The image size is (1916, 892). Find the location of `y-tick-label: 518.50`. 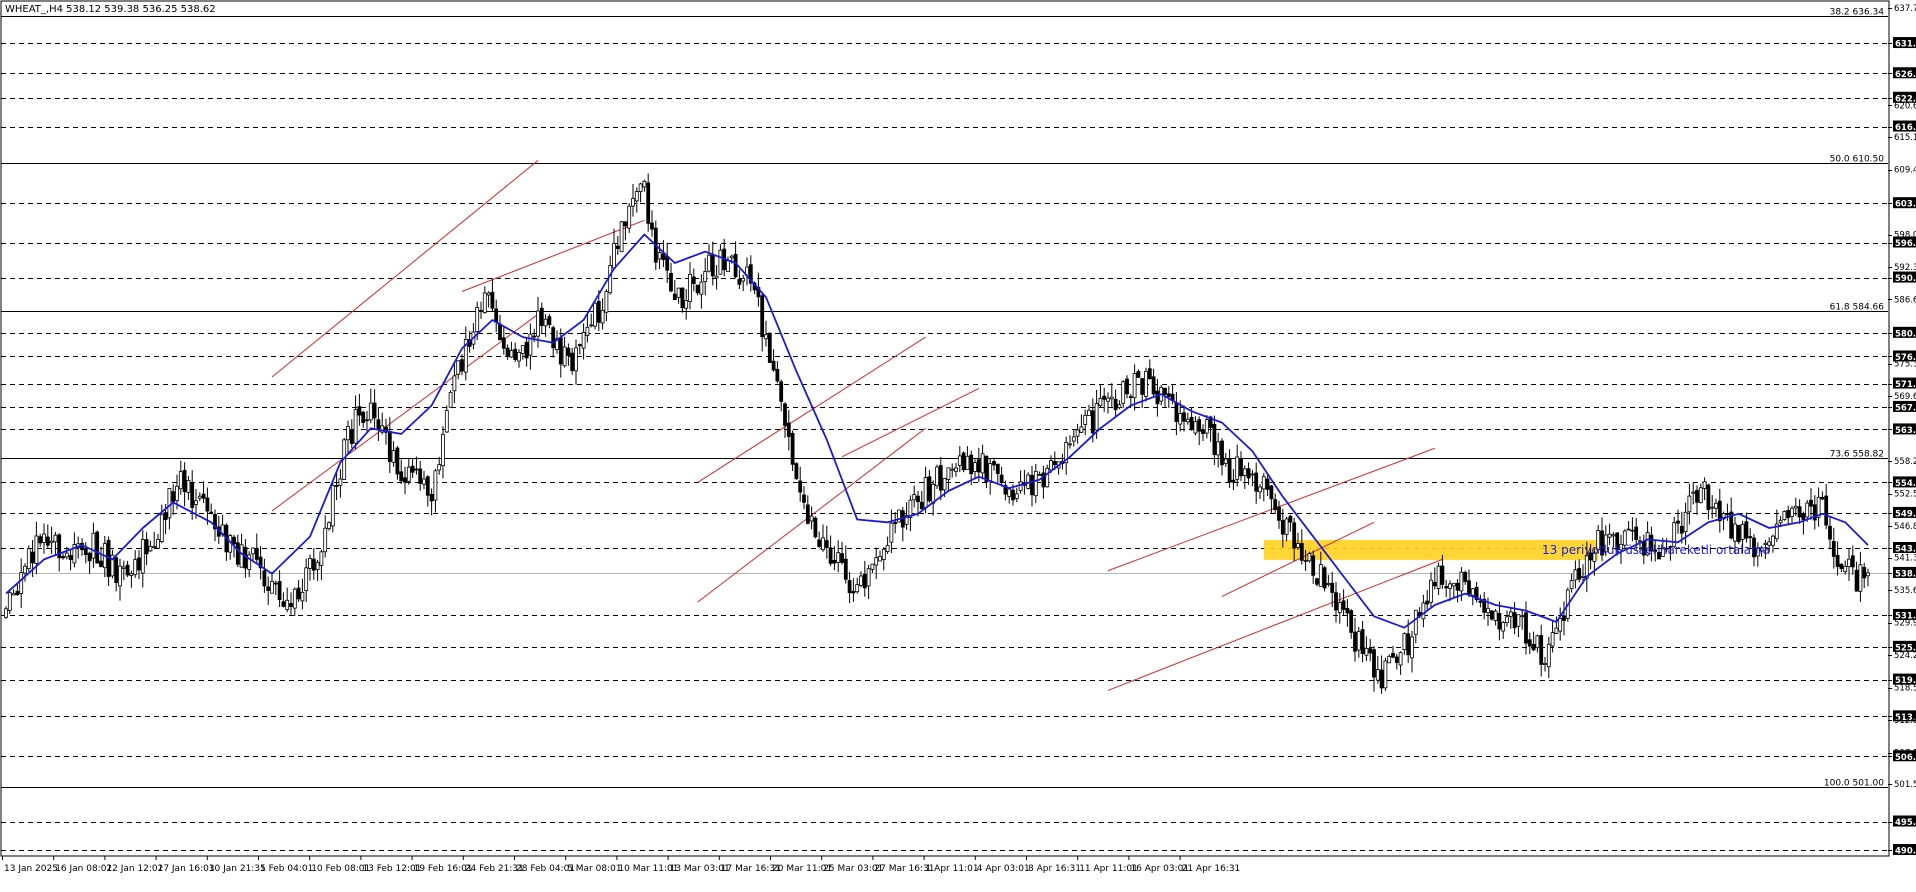

y-tick-label: 518.50 is located at coordinates (1905, 689).